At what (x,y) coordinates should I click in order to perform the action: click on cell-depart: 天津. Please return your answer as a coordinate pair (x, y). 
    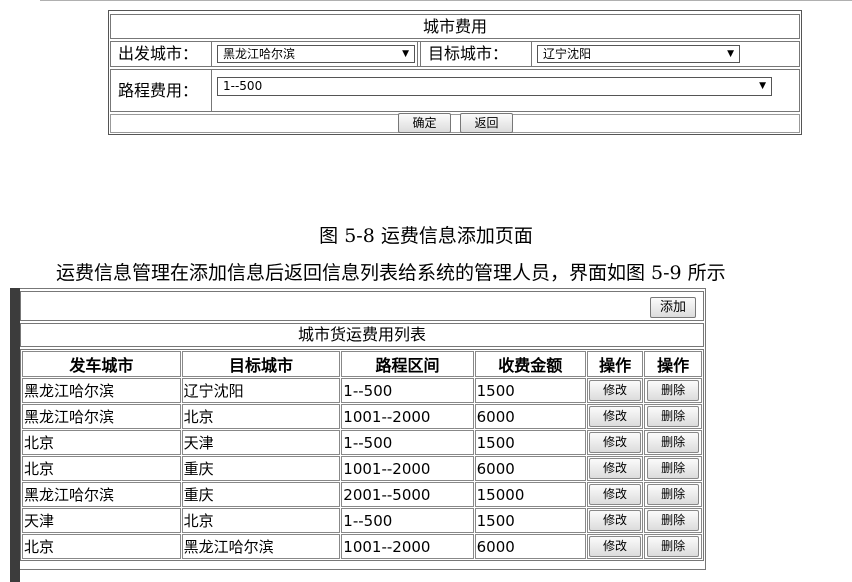
    Looking at the image, I should click on (101, 520).